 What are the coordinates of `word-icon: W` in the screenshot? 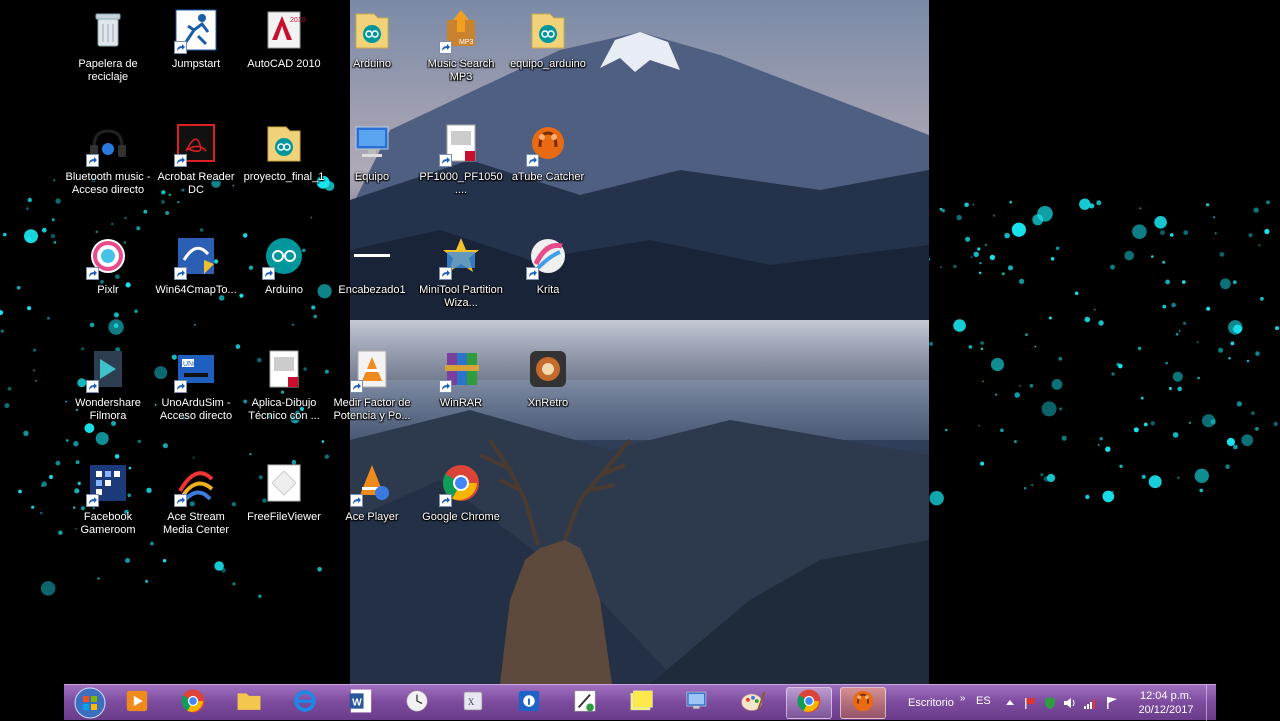 It's located at (361, 703).